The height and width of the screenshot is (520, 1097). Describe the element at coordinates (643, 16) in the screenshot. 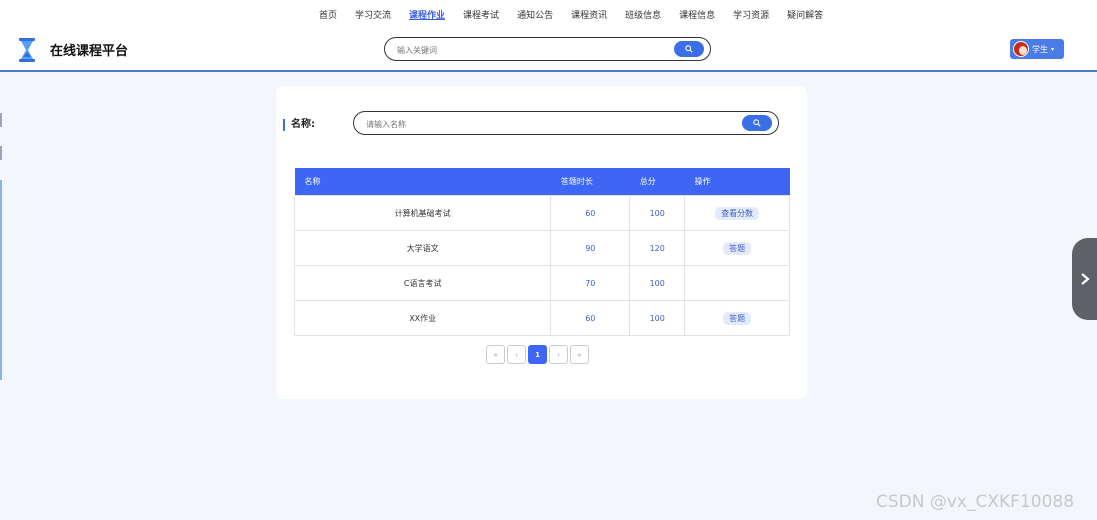

I see `nav-item-class-info: 班级信息` at that location.